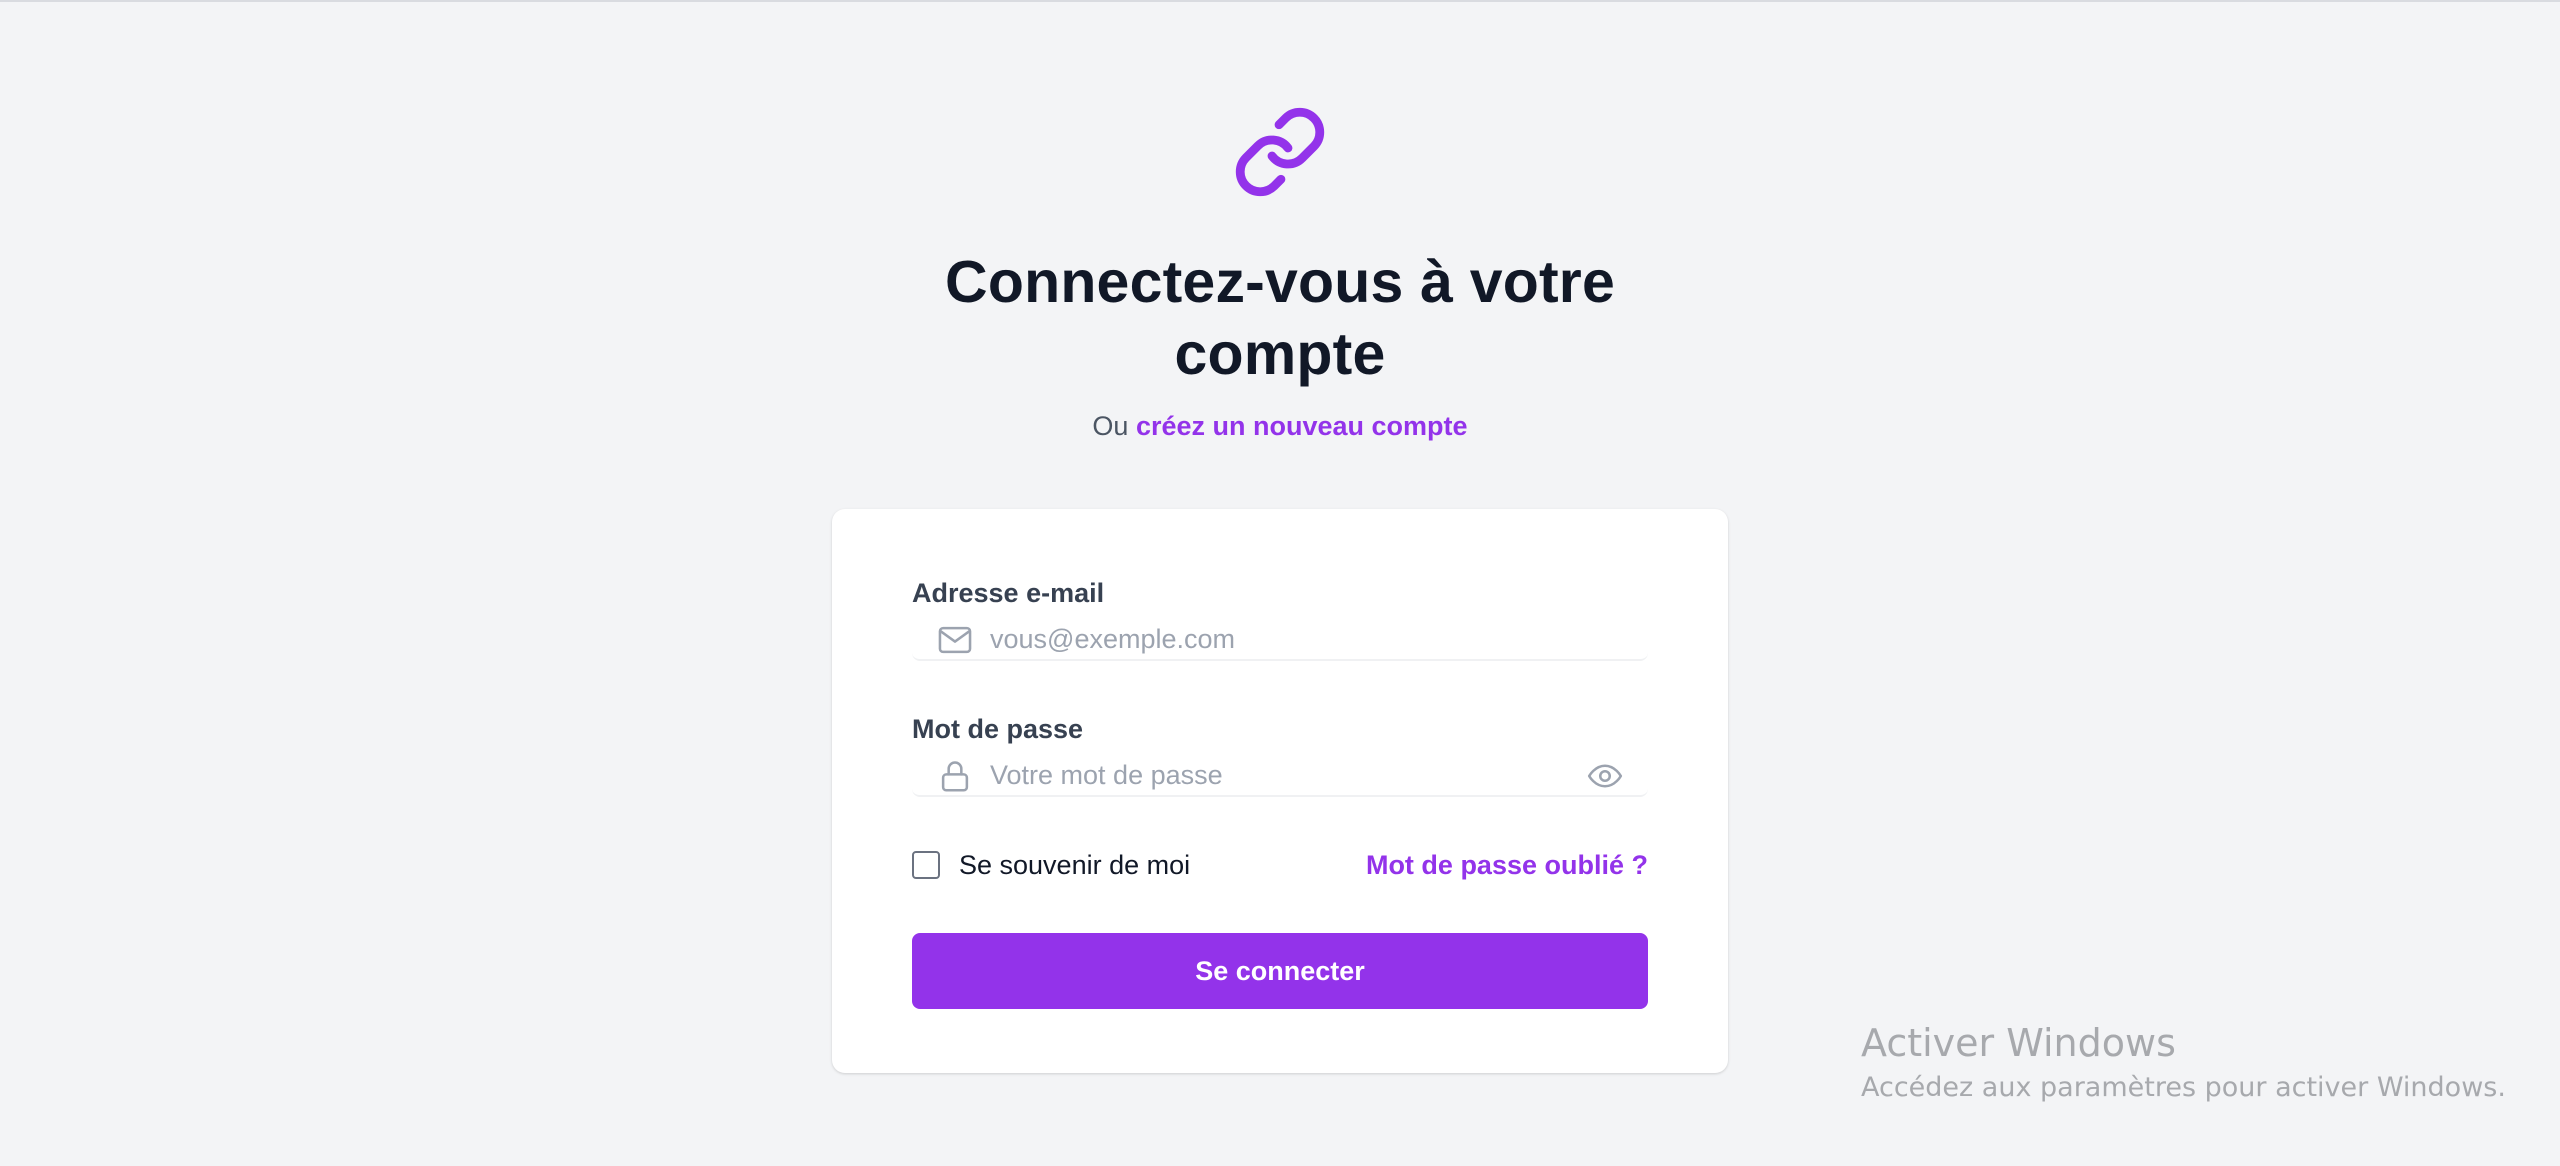 Image resolution: width=2560 pixels, height=1166 pixels. I want to click on password-field-wrapper, so click(1280, 776).